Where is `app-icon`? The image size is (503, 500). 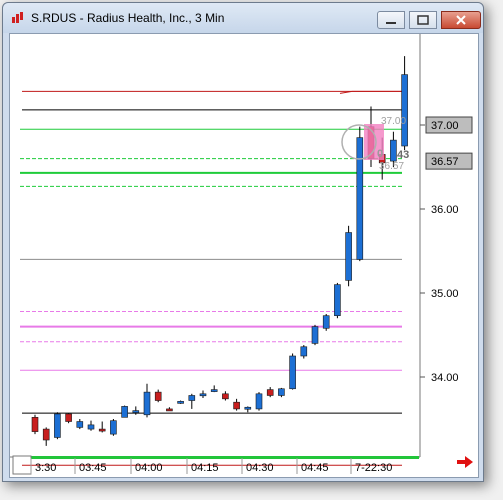 app-icon is located at coordinates (17, 17).